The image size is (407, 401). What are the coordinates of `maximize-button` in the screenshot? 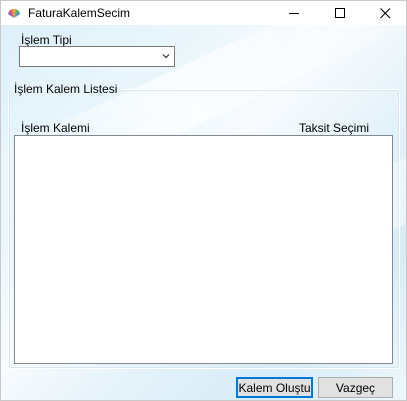 It's located at (340, 13).